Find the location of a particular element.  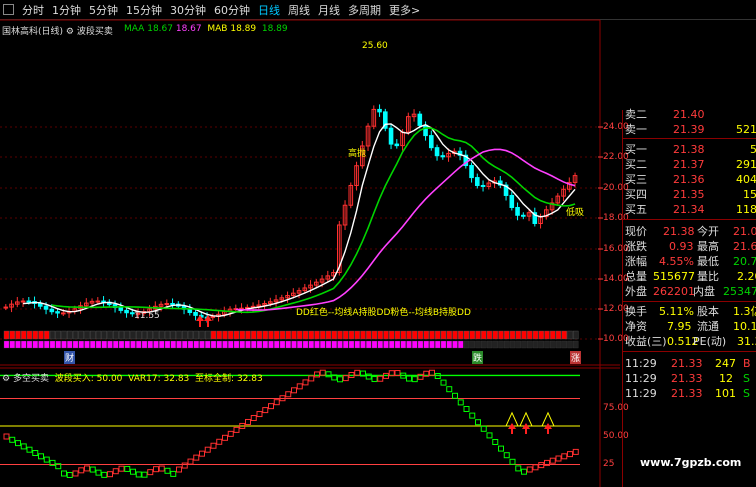

stat-row: 外盘262201 内盘253476 is located at coordinates (690, 291).